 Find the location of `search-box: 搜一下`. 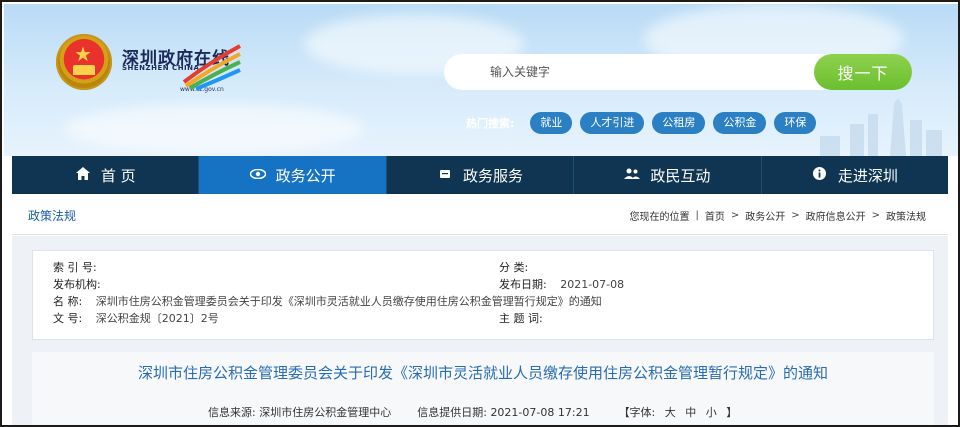

search-box: 搜一下 is located at coordinates (678, 72).